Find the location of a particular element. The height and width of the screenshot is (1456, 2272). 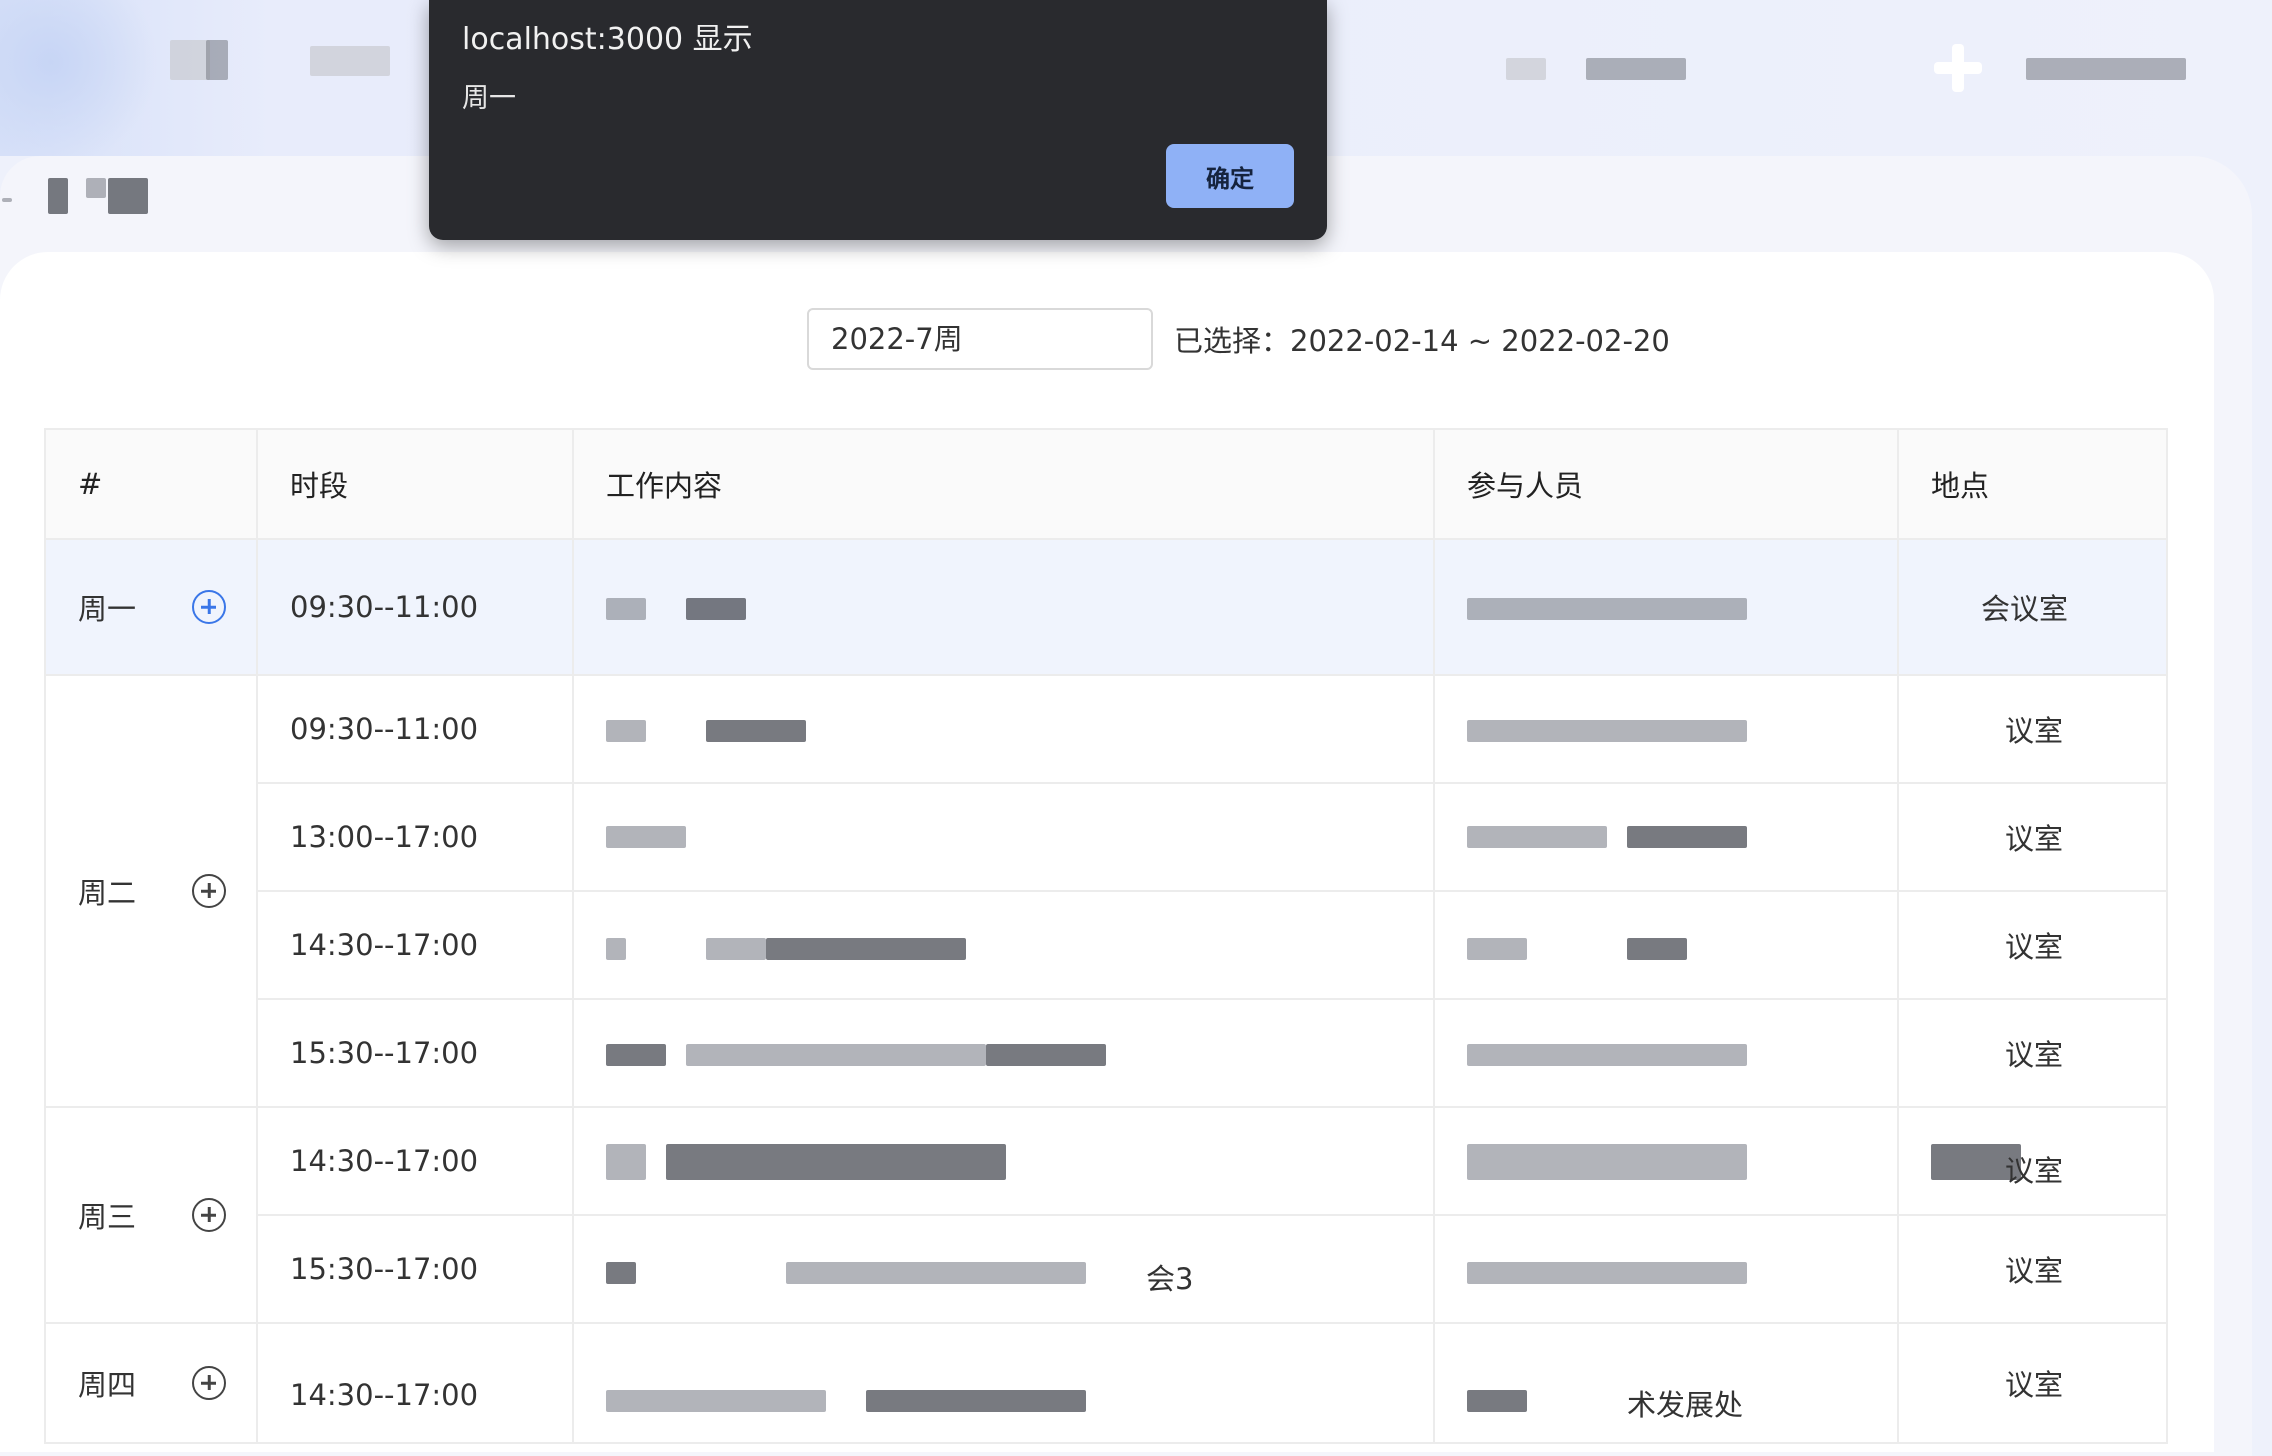

participants-cell: 术发展处 is located at coordinates (1666, 1383).